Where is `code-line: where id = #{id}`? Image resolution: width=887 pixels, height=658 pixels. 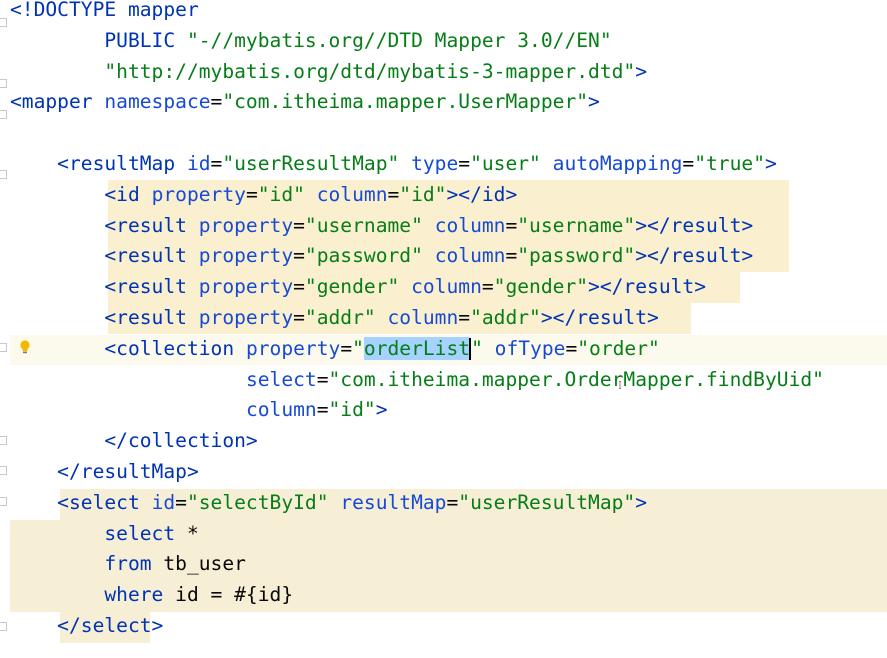
code-line: where id = #{id} is located at coordinates (151, 595).